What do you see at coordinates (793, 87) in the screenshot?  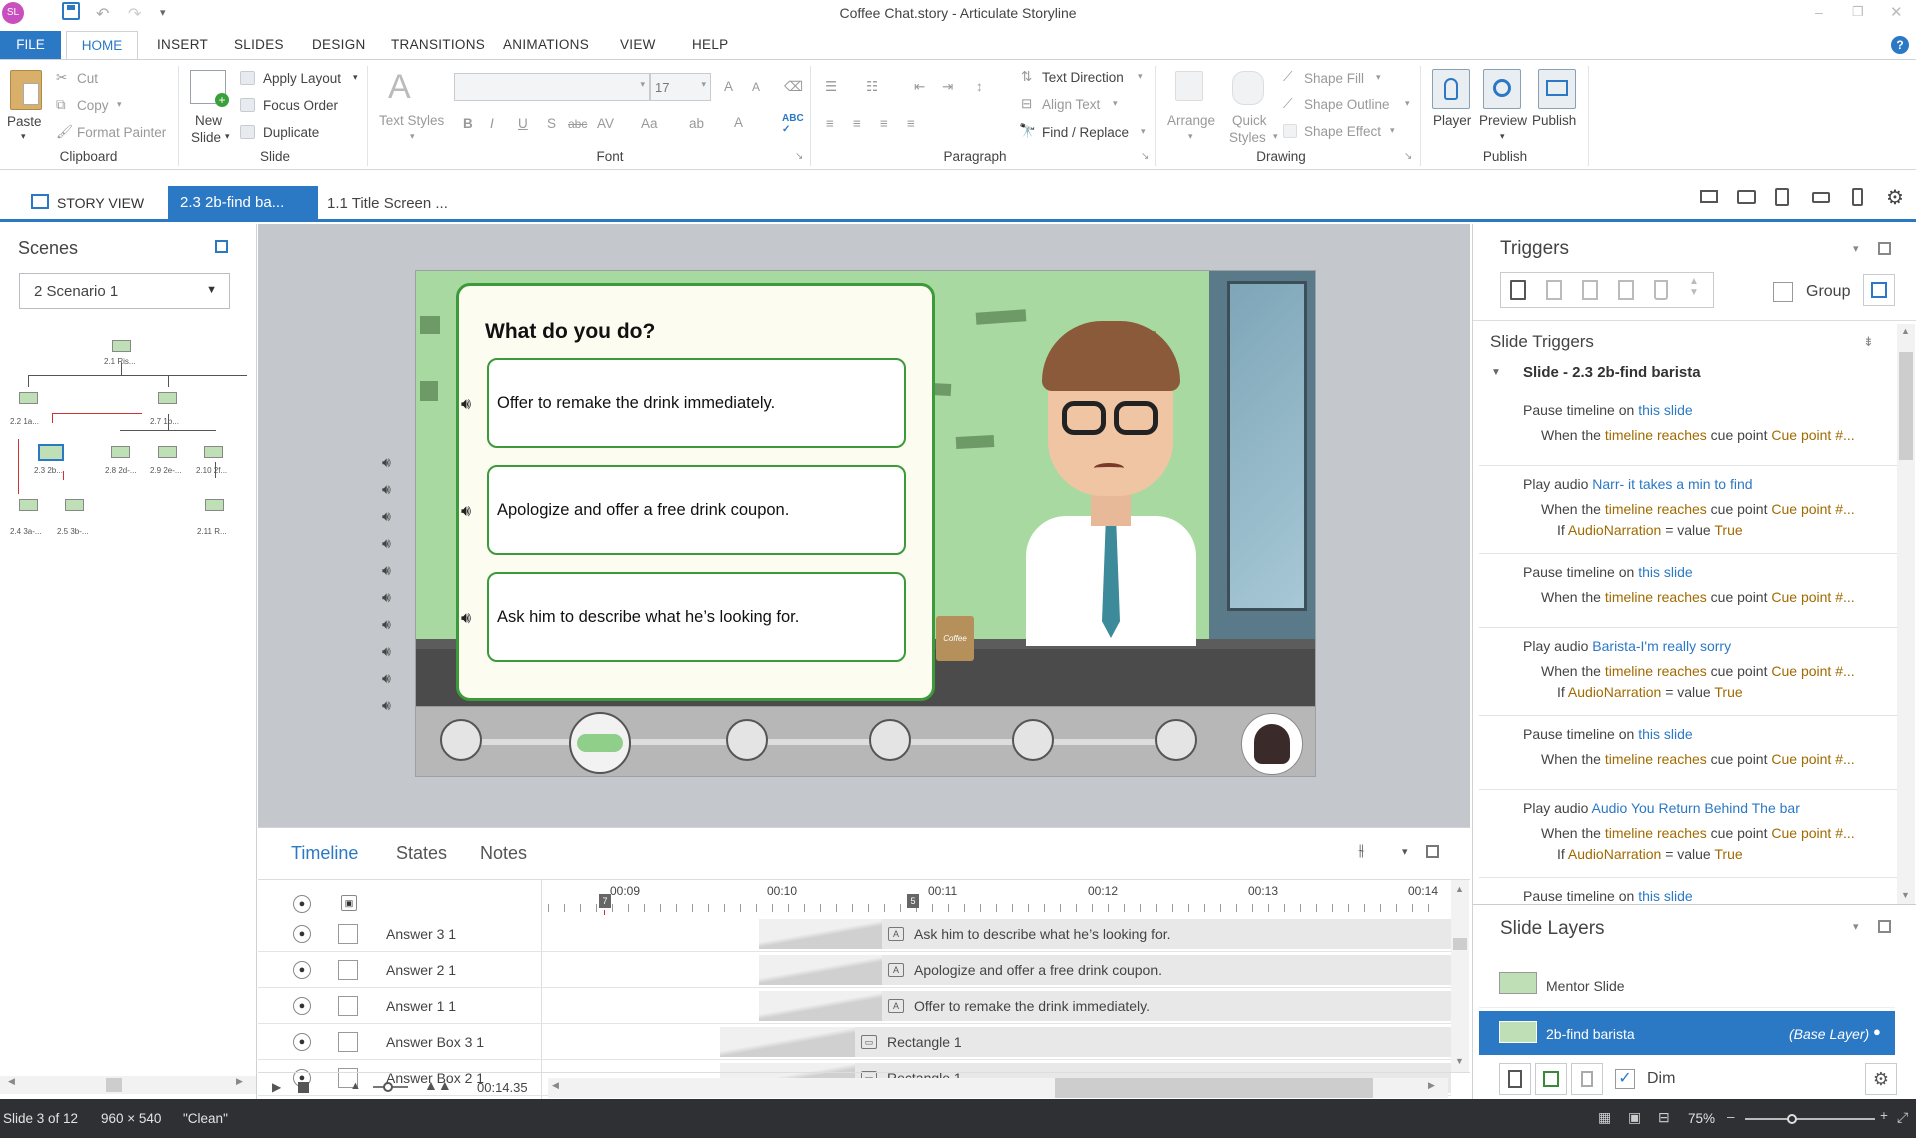 I see `clear-formatting-icon: ⌫` at bounding box center [793, 87].